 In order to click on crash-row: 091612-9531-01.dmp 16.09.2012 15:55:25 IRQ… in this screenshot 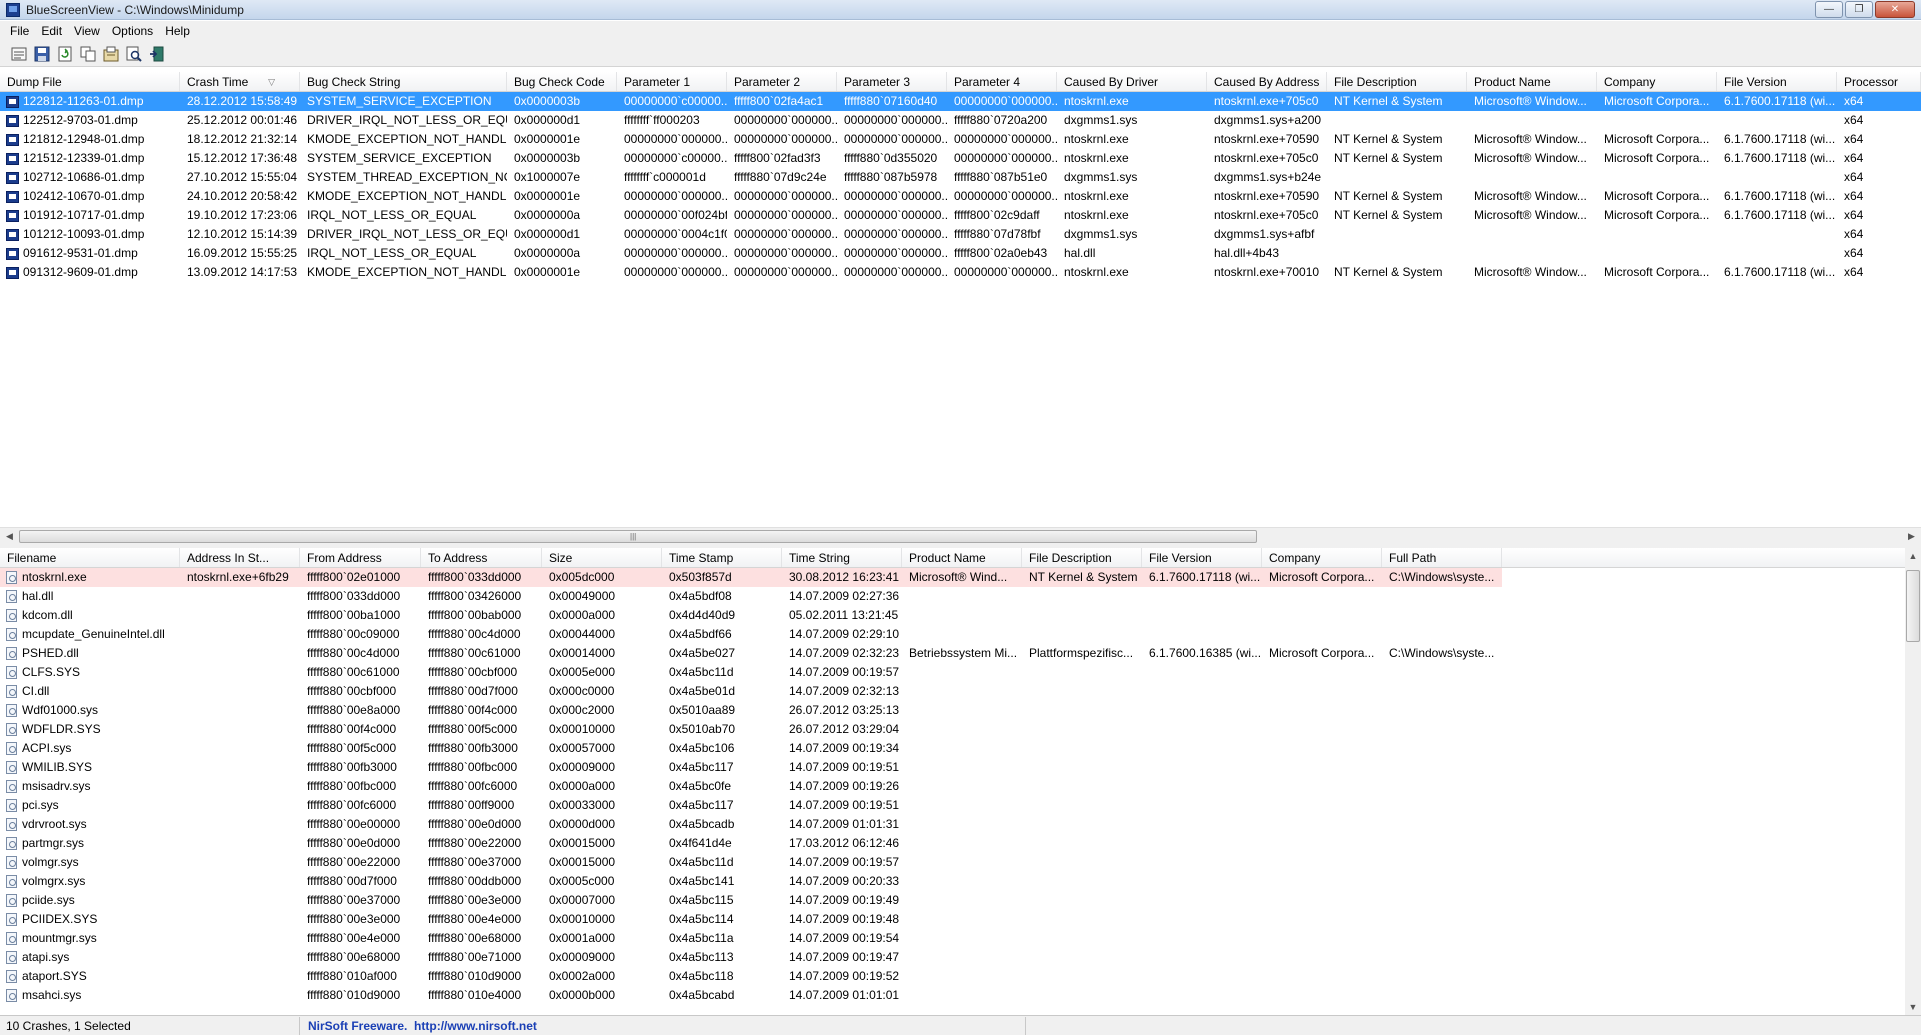, I will do `click(960, 253)`.